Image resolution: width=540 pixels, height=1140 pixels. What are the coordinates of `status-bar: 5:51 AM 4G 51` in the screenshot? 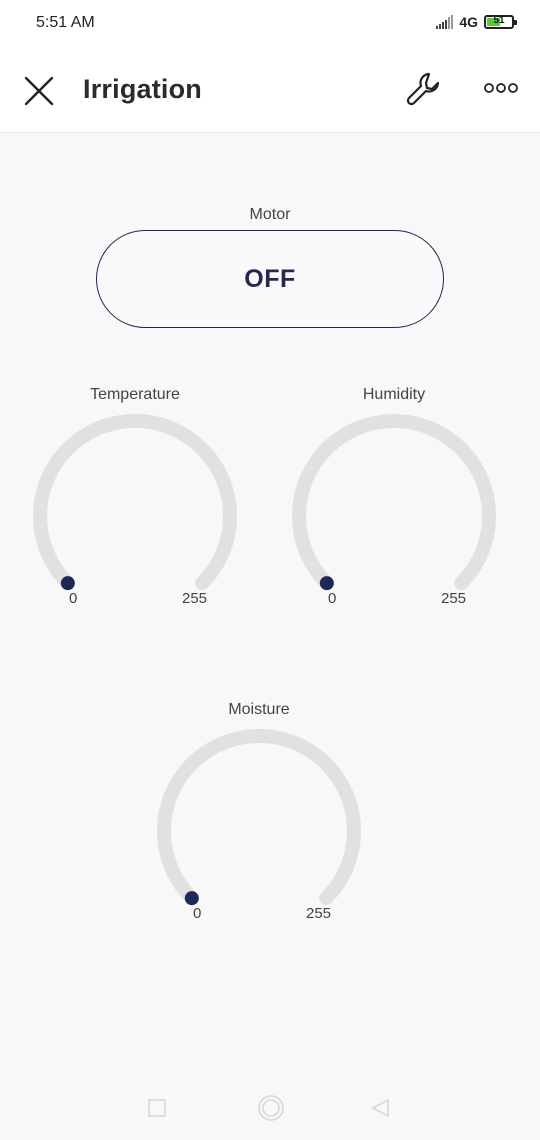 It's located at (270, 24).